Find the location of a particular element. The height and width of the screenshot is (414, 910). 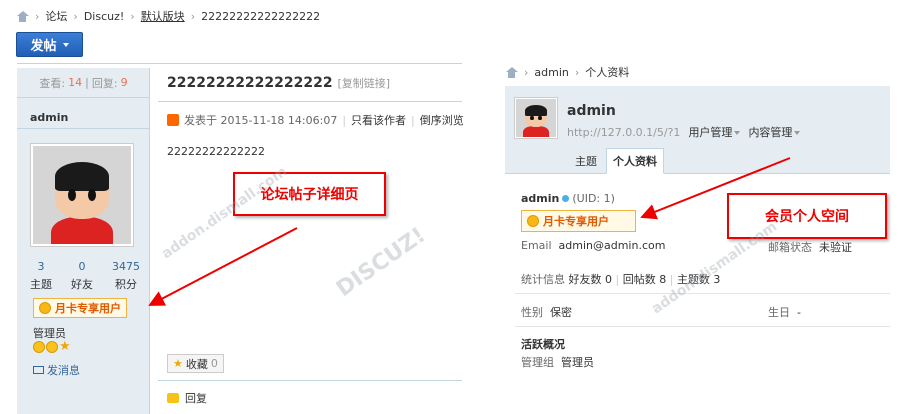

uid-row: admin (UID: 1) is located at coordinates (568, 198).